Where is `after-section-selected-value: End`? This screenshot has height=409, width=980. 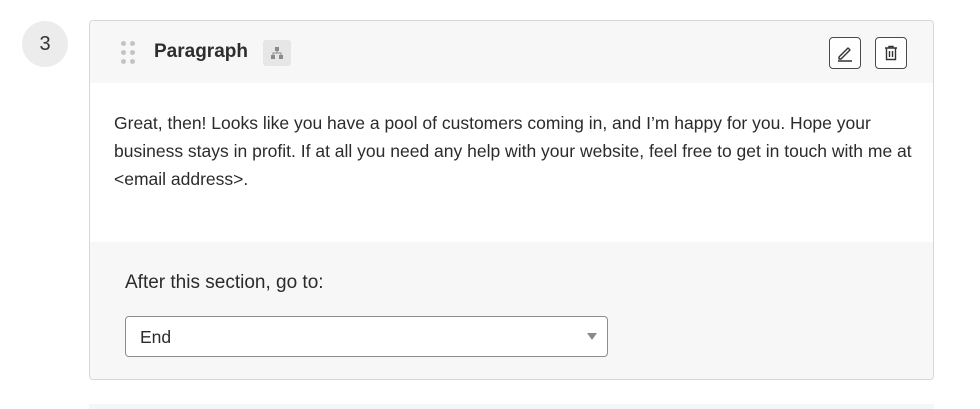 after-section-selected-value: End is located at coordinates (156, 337).